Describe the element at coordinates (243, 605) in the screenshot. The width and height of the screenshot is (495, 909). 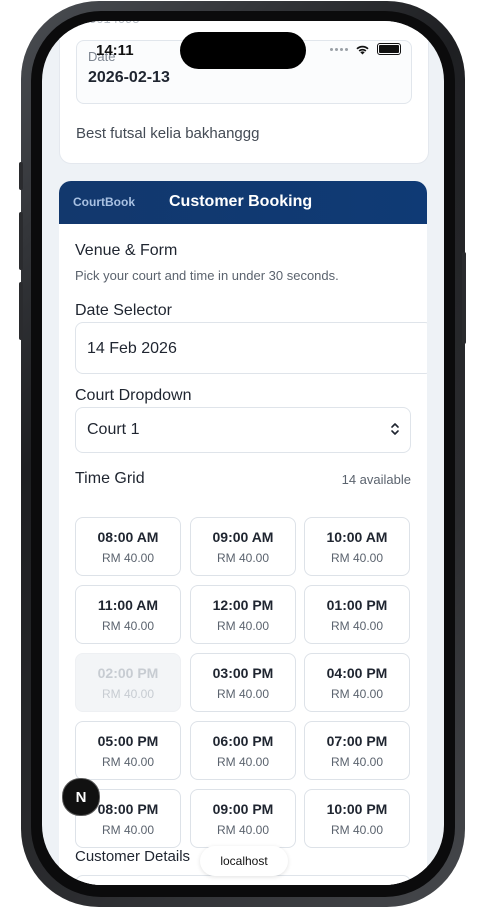
I see `slot-time: 12:00 PM` at that location.